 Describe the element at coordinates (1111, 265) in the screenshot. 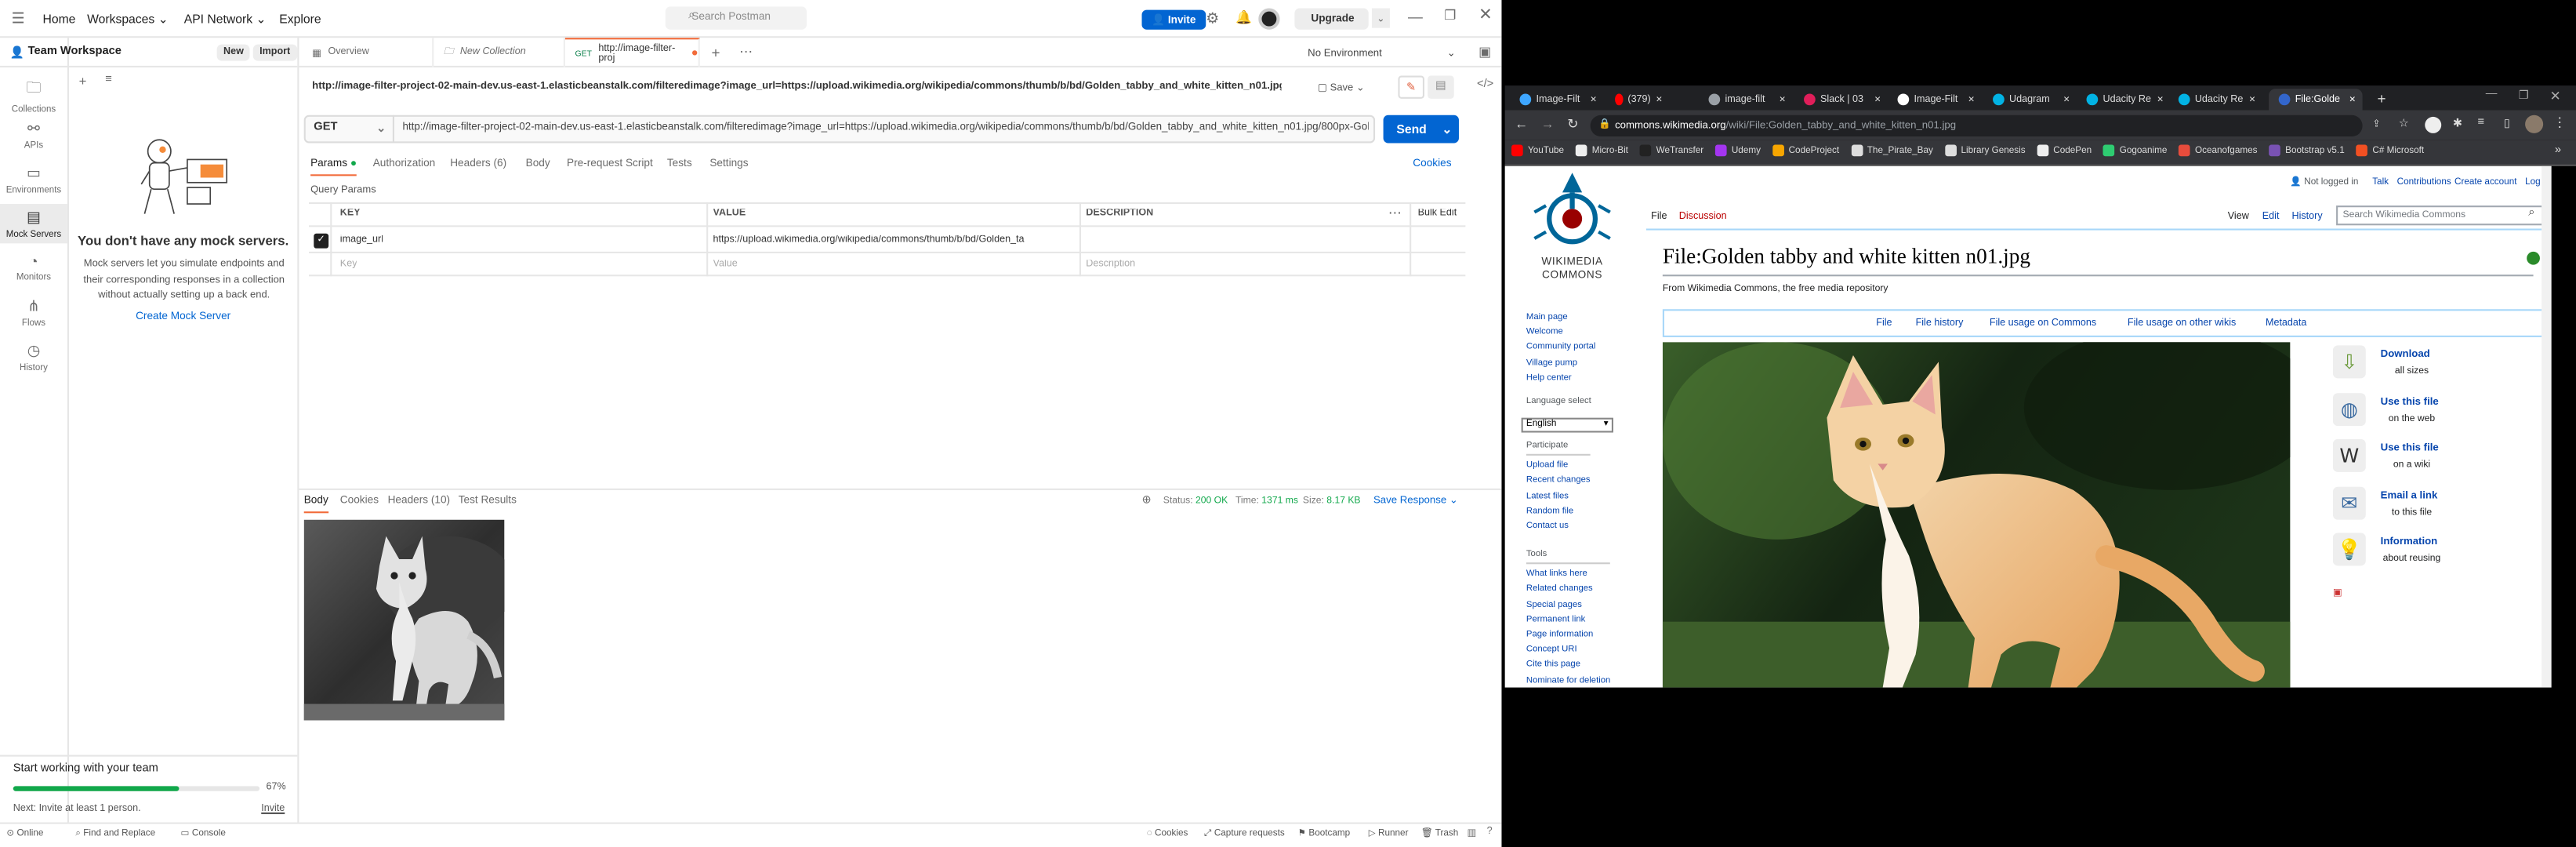

I see `new-description-input: Description` at that location.